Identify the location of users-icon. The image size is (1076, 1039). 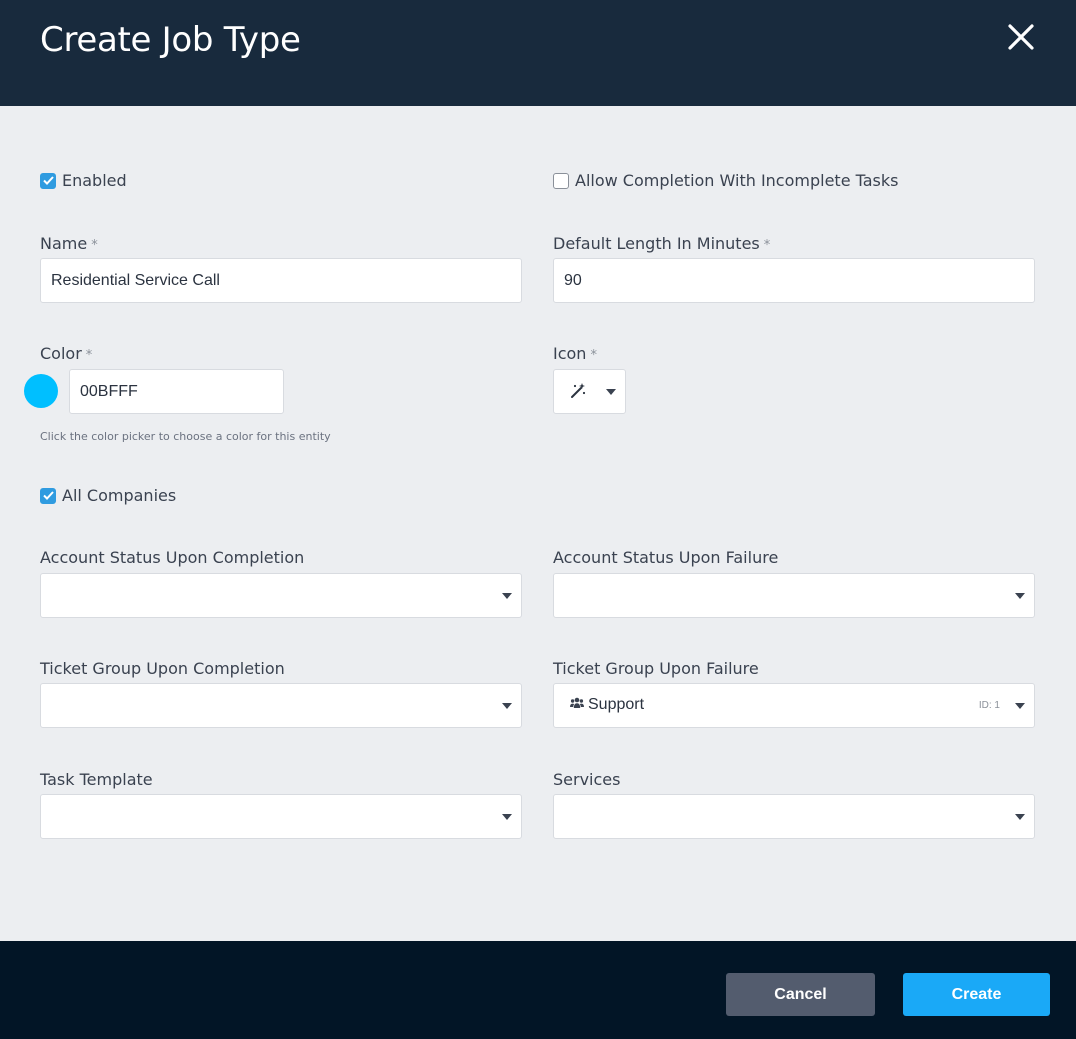
(577, 705).